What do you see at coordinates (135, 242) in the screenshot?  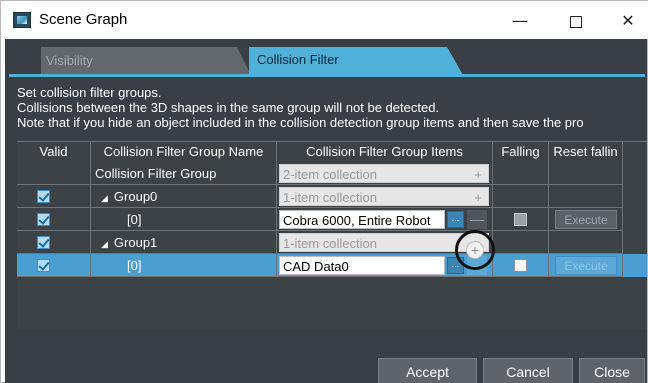 I see `group-name-text: Group1` at bounding box center [135, 242].